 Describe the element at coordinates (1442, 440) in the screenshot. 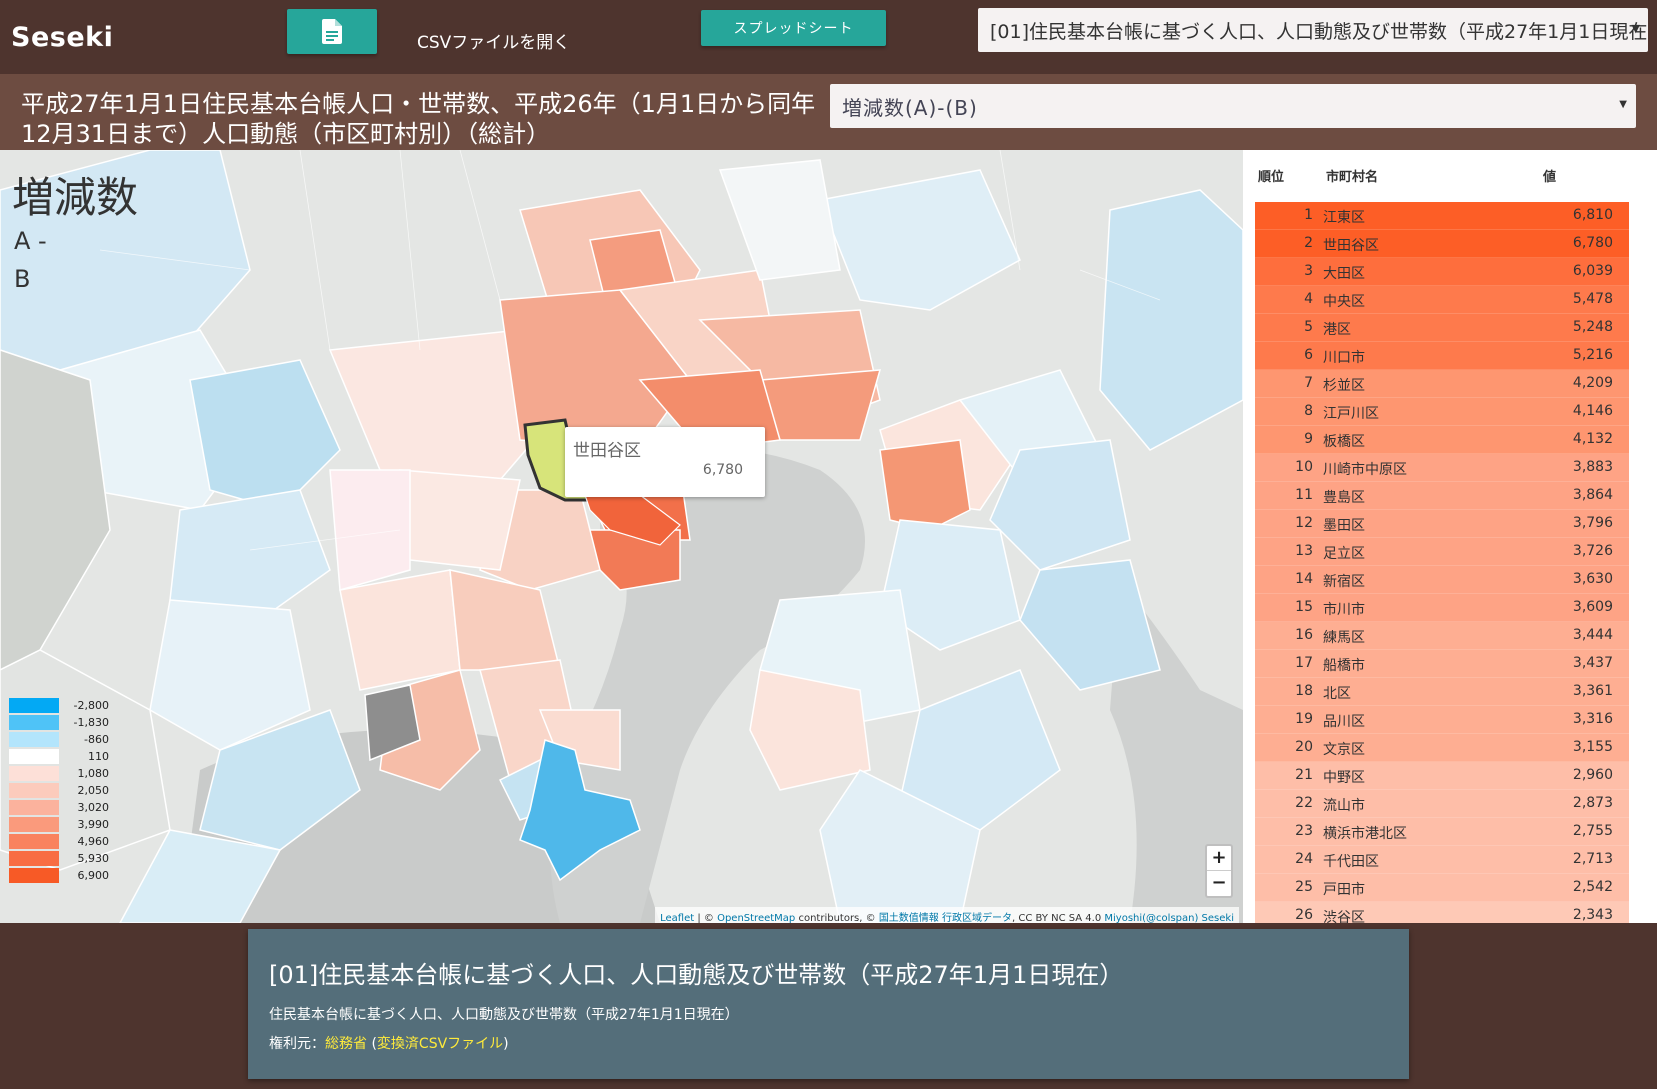

I see `ranking-row: 9 板橋区 4,132` at that location.